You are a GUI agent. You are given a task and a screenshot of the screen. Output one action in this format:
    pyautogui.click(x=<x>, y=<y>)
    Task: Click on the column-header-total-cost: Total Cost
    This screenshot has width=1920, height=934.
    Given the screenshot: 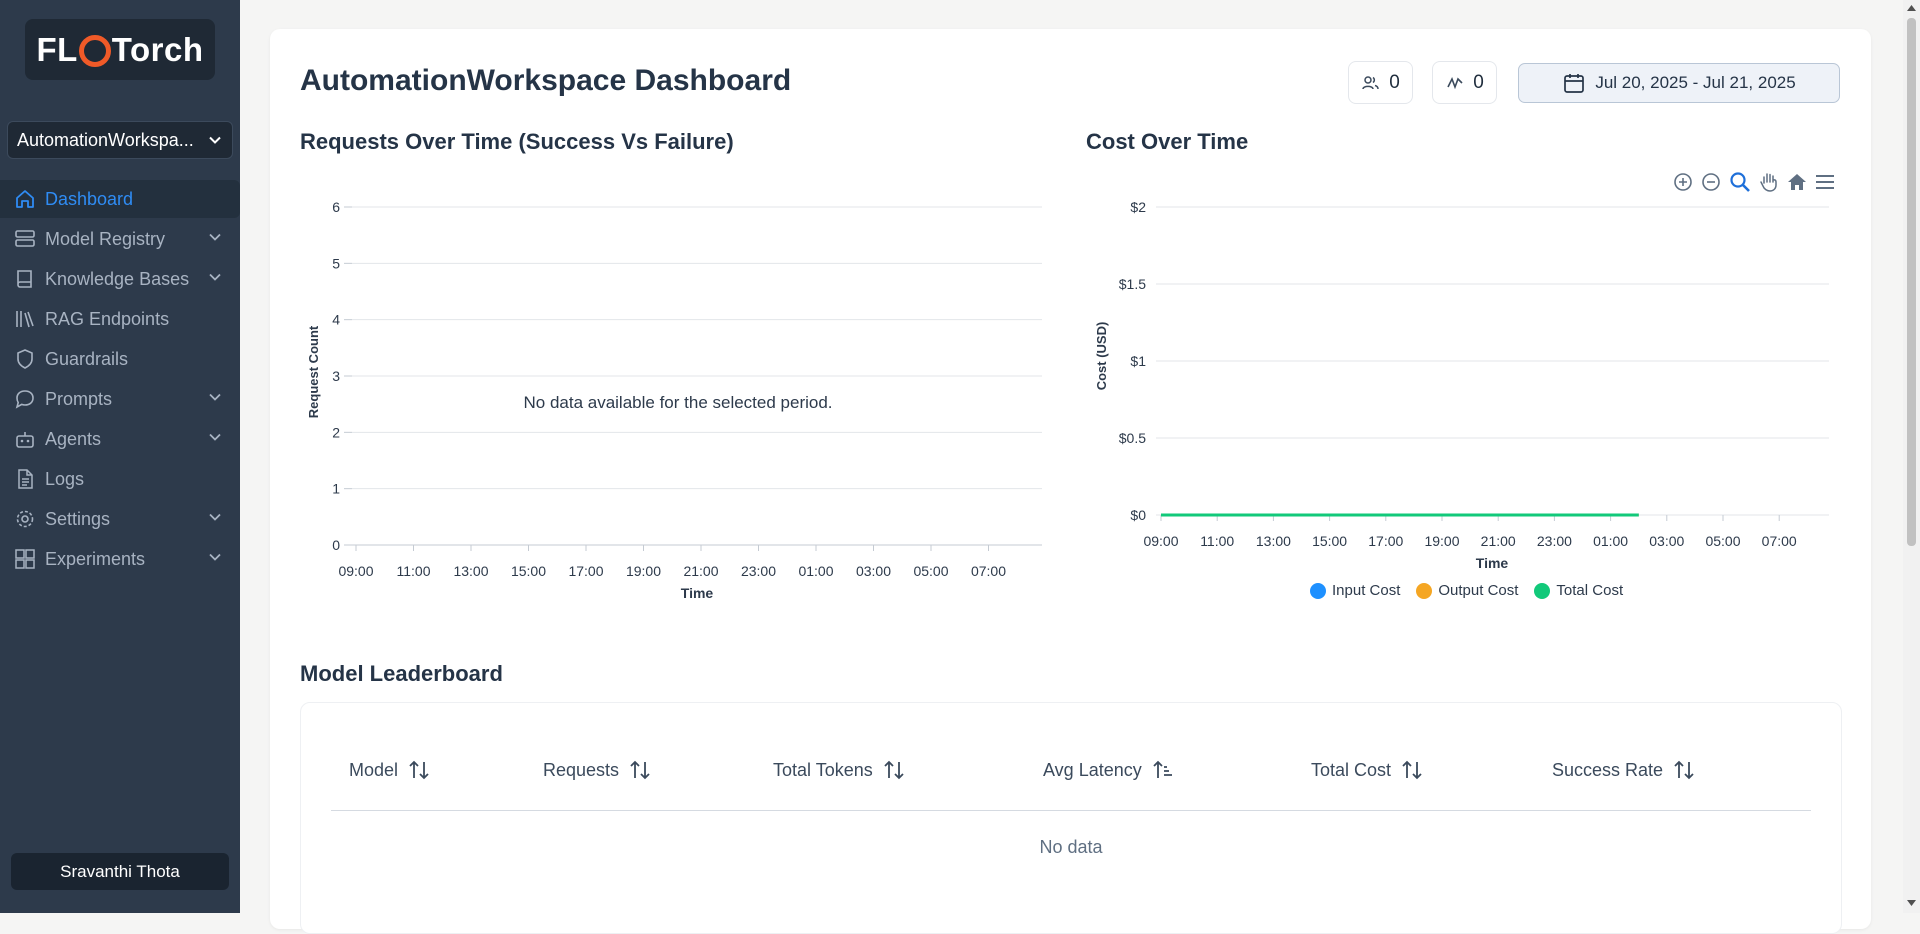 What is the action you would take?
    pyautogui.click(x=1367, y=770)
    